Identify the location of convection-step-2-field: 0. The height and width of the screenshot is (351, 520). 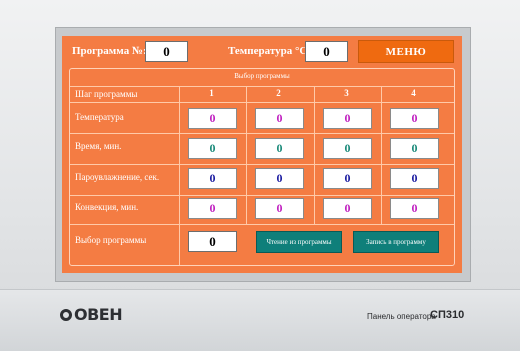
(279, 208).